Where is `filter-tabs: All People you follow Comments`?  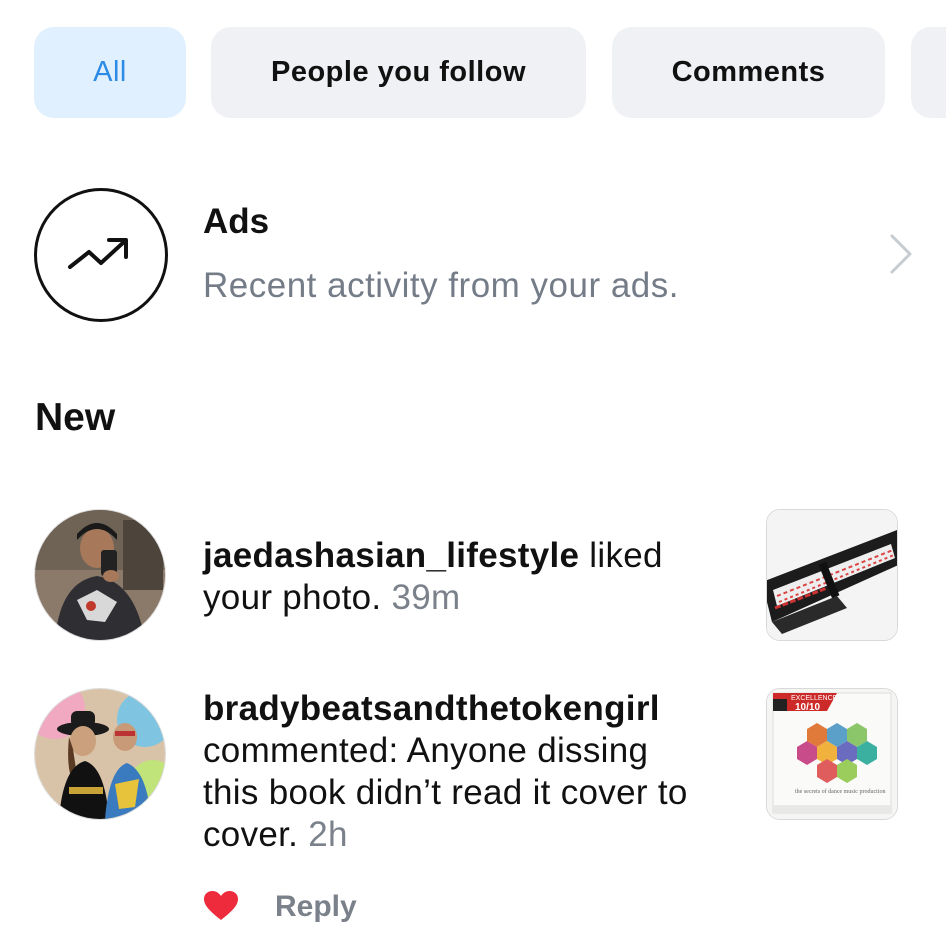
filter-tabs: All People you follow Comments is located at coordinates (490, 72).